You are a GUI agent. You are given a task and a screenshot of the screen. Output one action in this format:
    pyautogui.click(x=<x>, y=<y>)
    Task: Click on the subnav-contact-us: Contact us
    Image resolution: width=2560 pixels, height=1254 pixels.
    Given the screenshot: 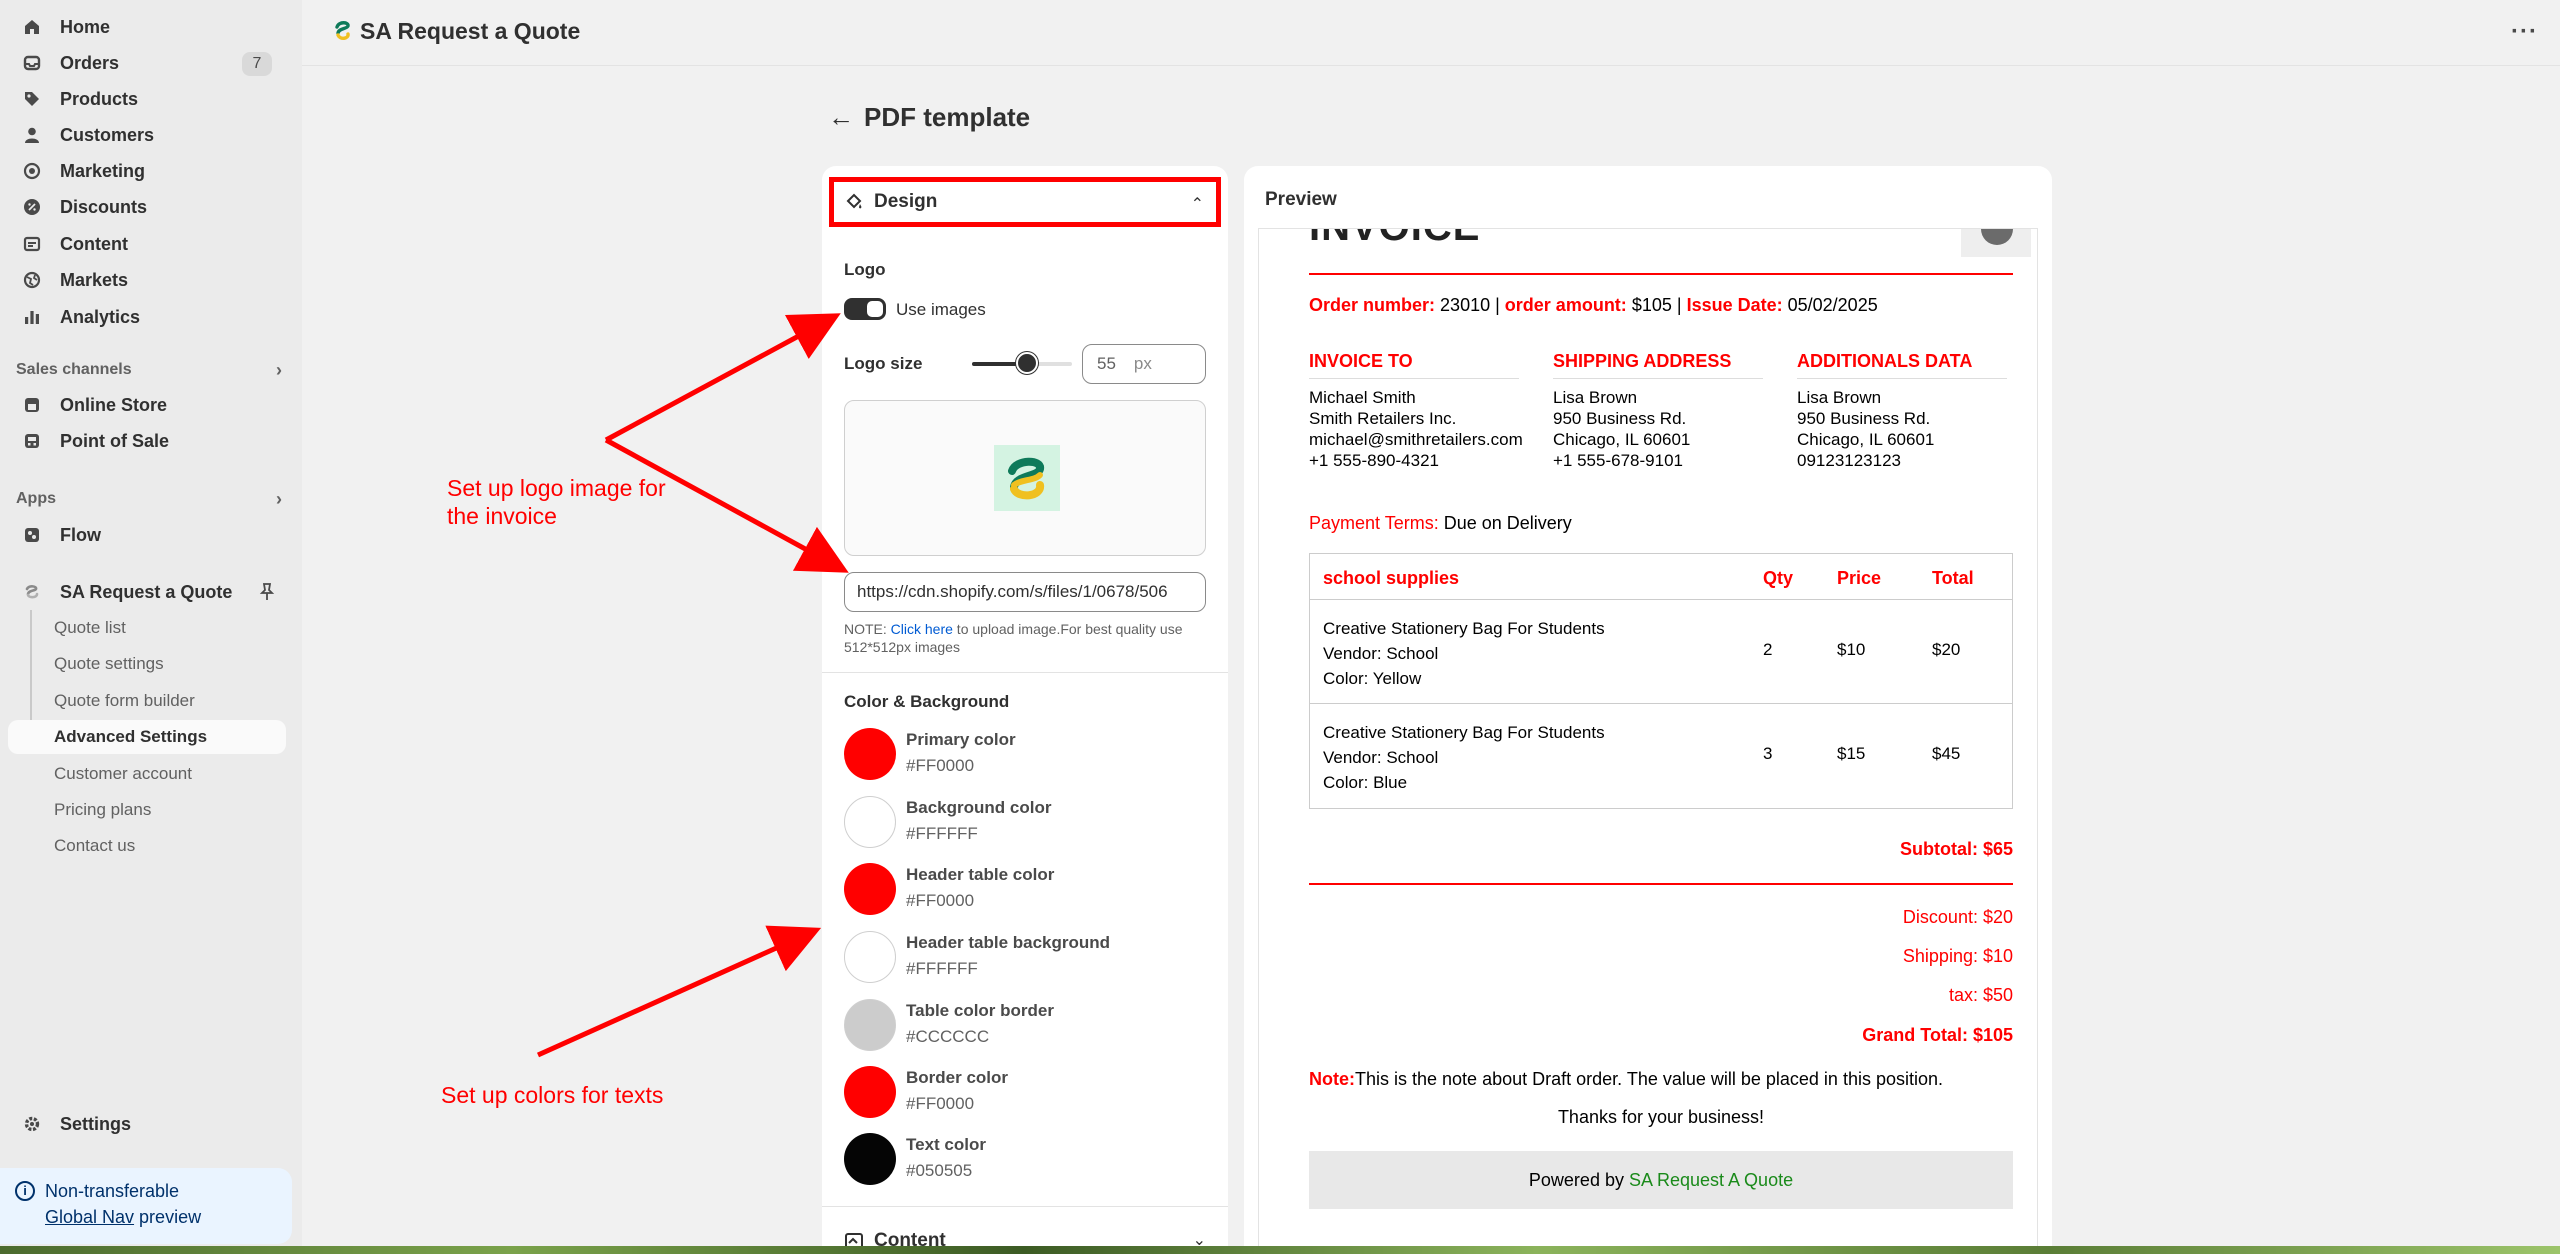 What is the action you would take?
    pyautogui.click(x=147, y=846)
    